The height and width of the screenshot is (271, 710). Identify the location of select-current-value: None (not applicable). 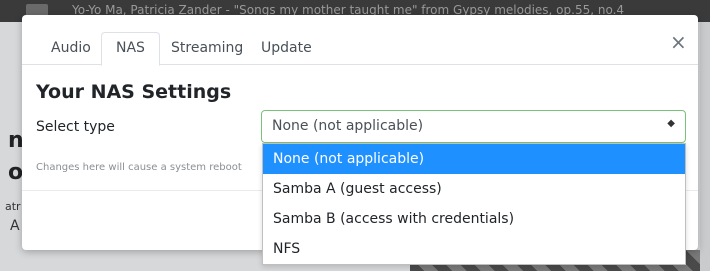
(348, 126).